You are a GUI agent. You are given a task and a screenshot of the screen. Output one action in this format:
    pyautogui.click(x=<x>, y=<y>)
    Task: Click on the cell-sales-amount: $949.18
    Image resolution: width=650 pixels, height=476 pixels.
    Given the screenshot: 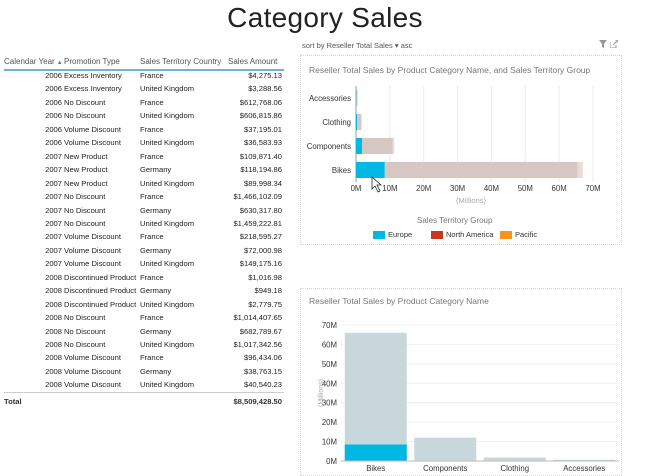 What is the action you would take?
    pyautogui.click(x=268, y=291)
    